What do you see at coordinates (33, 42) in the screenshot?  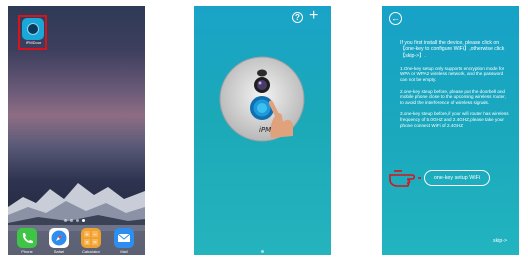 I see `app-icon-label: iPMDoor` at bounding box center [33, 42].